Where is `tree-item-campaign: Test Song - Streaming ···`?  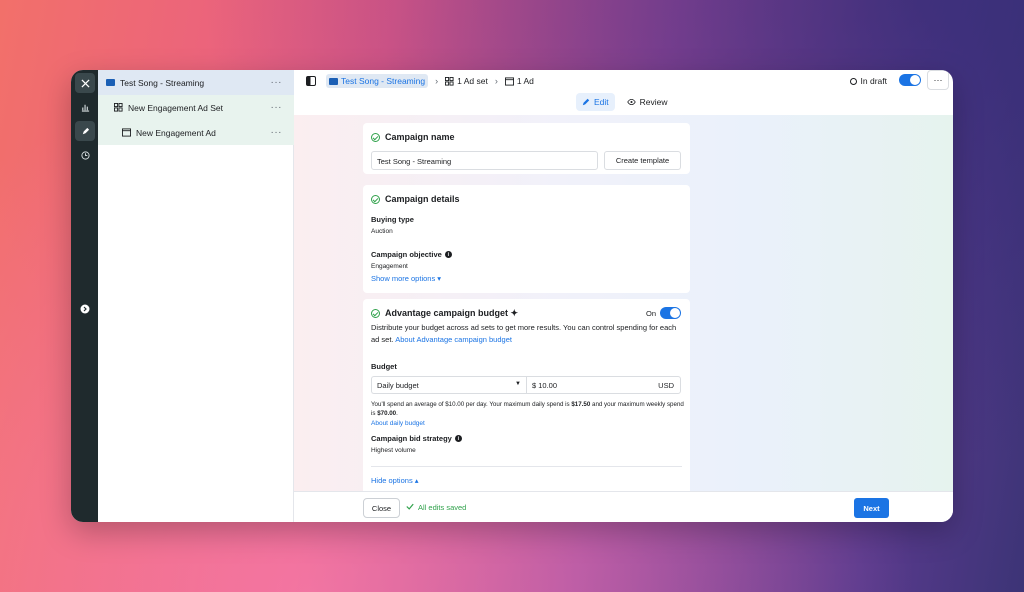 tree-item-campaign: Test Song - Streaming ··· is located at coordinates (196, 82).